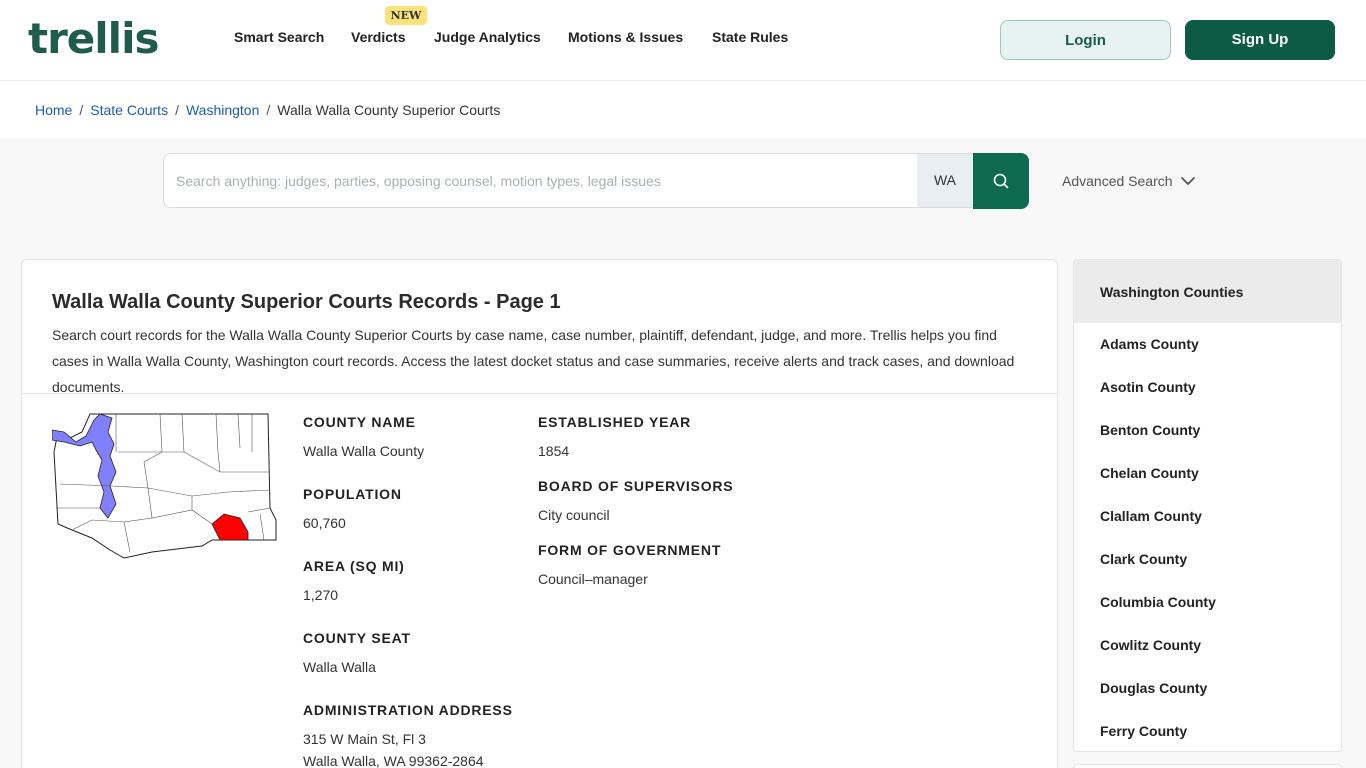 The width and height of the screenshot is (1366, 768). Describe the element at coordinates (1158, 602) in the screenshot. I see `sidebar-county-link: Columbia County` at that location.